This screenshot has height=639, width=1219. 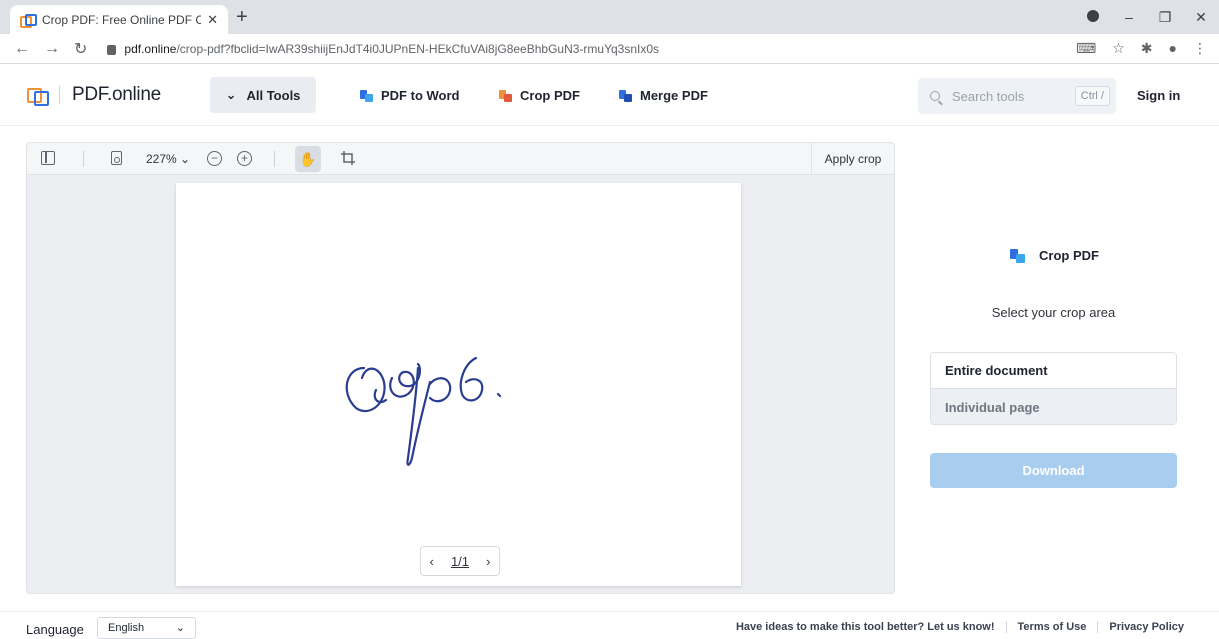 I want to click on crop-area-label: Select your crop area, so click(x=1053, y=312).